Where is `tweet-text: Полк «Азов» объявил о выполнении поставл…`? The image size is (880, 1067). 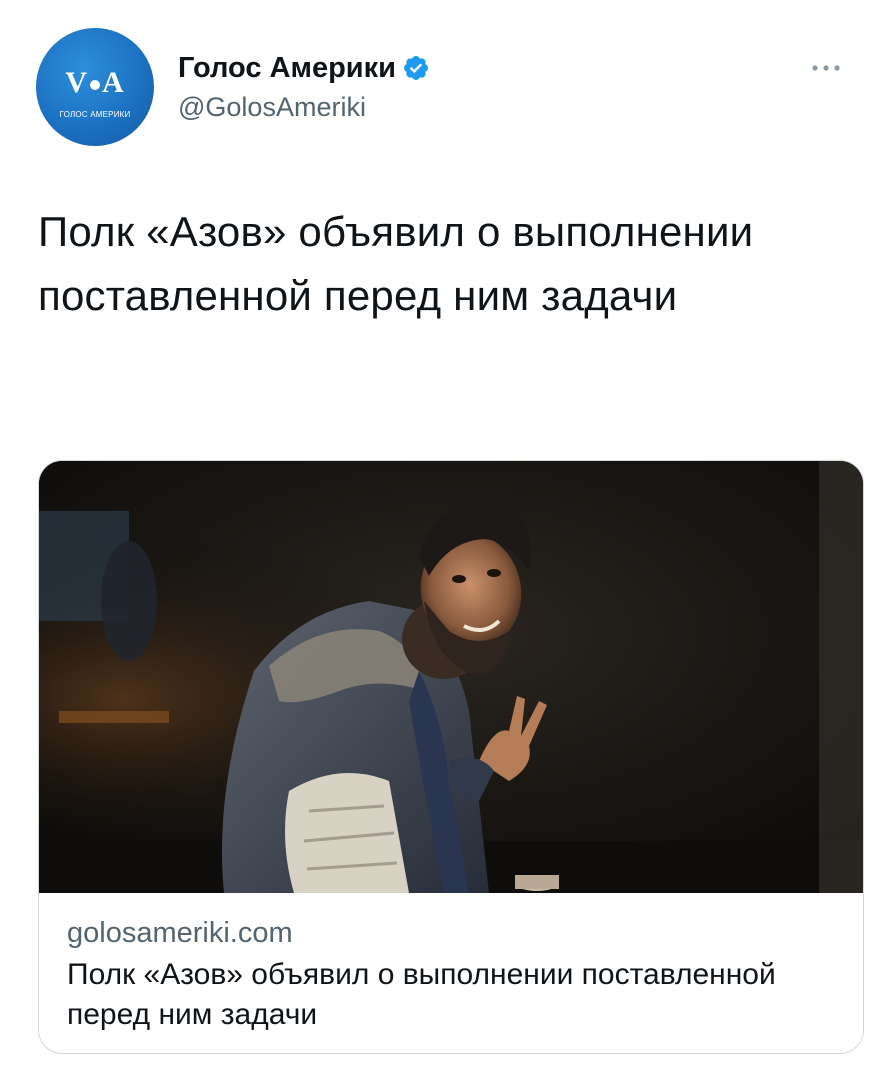
tweet-text: Полк «Азов» объявил о выполнении поставл… is located at coordinates (396, 263).